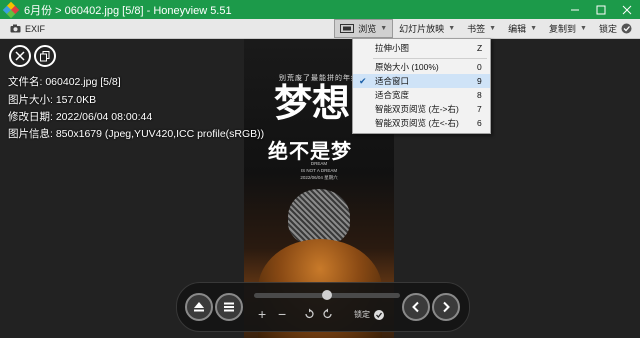 The height and width of the screenshot is (338, 640). I want to click on menu-slideshow-label: 幻灯片放映, so click(422, 29).